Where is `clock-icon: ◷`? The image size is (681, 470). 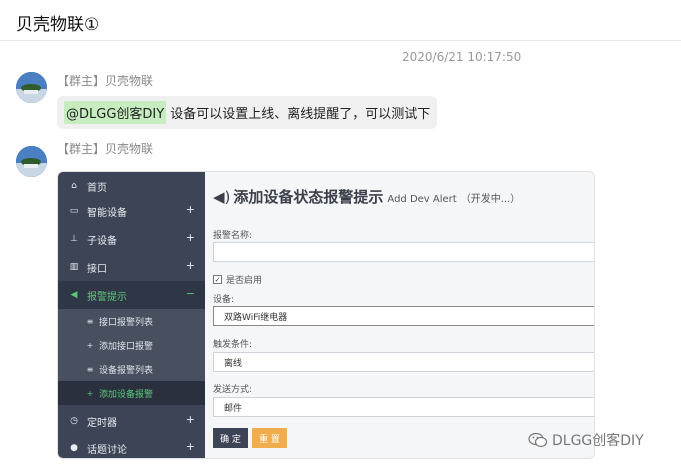 clock-icon: ◷ is located at coordinates (74, 421).